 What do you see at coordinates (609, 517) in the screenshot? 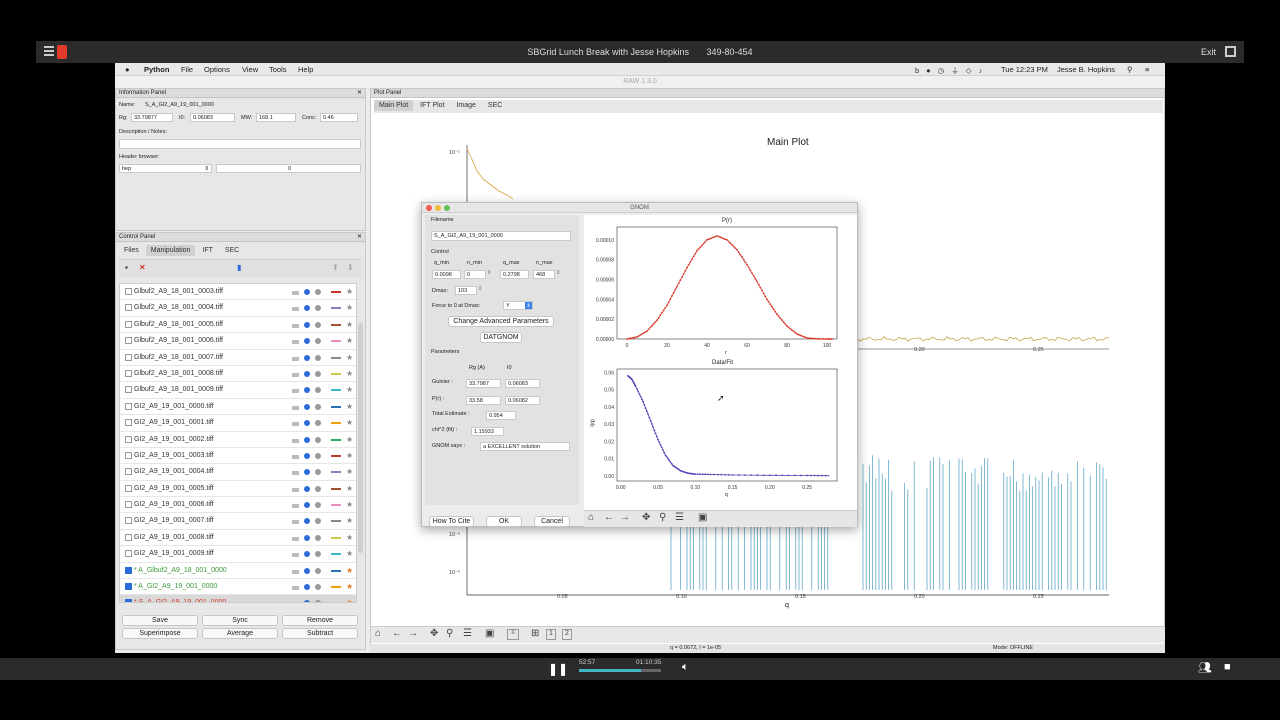
I see `back-icon: ←` at bounding box center [609, 517].